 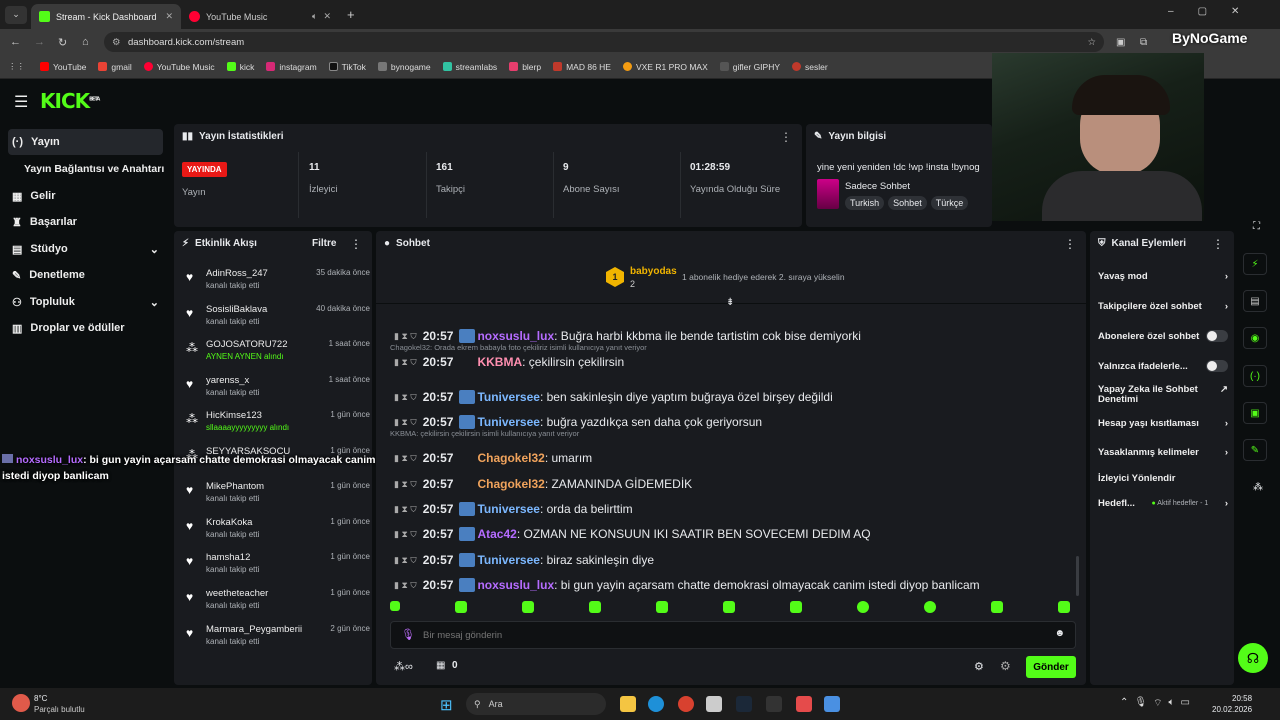 What do you see at coordinates (116, 42) in the screenshot?
I see `site-info-icon: ⚙` at bounding box center [116, 42].